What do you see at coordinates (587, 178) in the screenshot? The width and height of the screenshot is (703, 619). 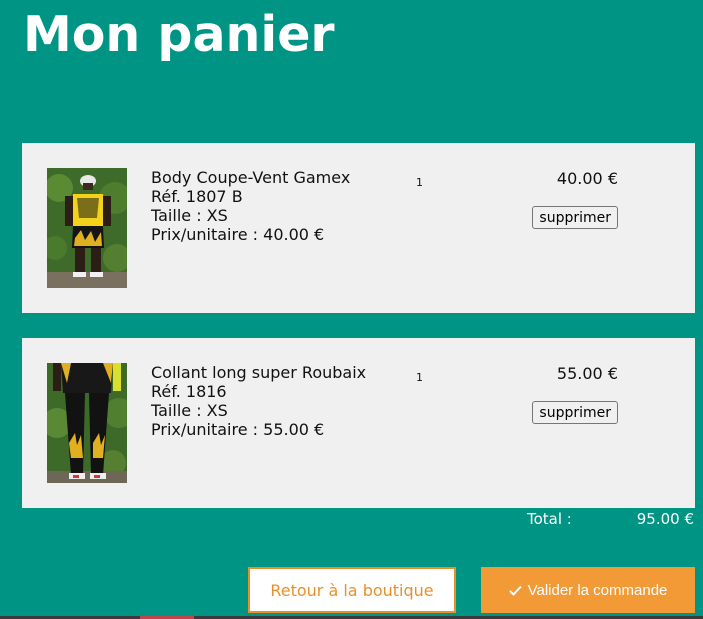 I see `product-price: 40.00 €` at bounding box center [587, 178].